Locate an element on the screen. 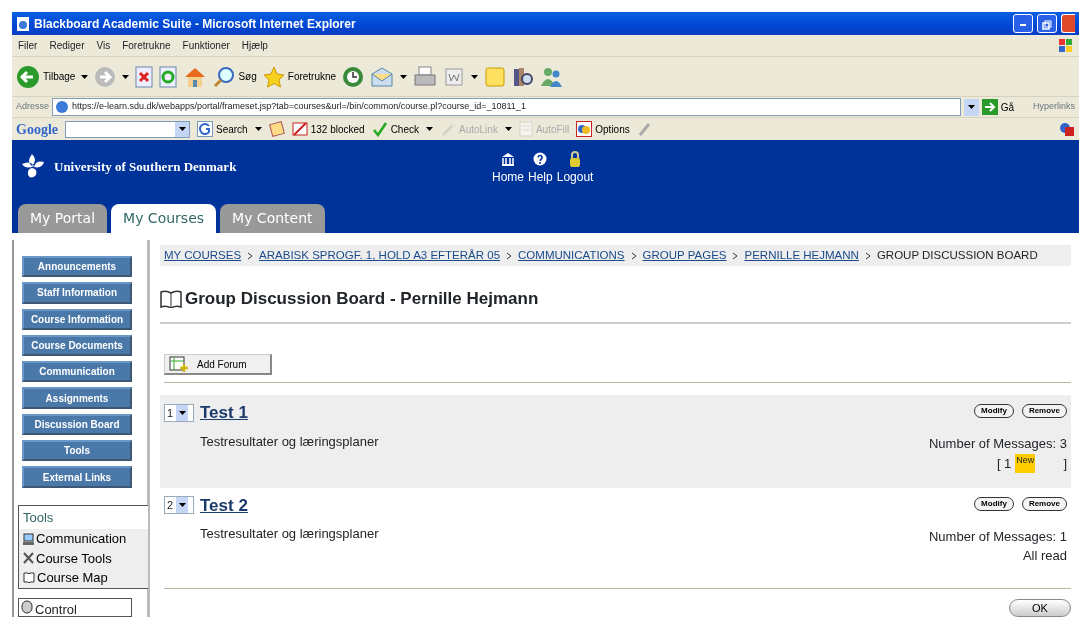 The image size is (1079, 617). menu-item: Foretrukne is located at coordinates (146, 45).